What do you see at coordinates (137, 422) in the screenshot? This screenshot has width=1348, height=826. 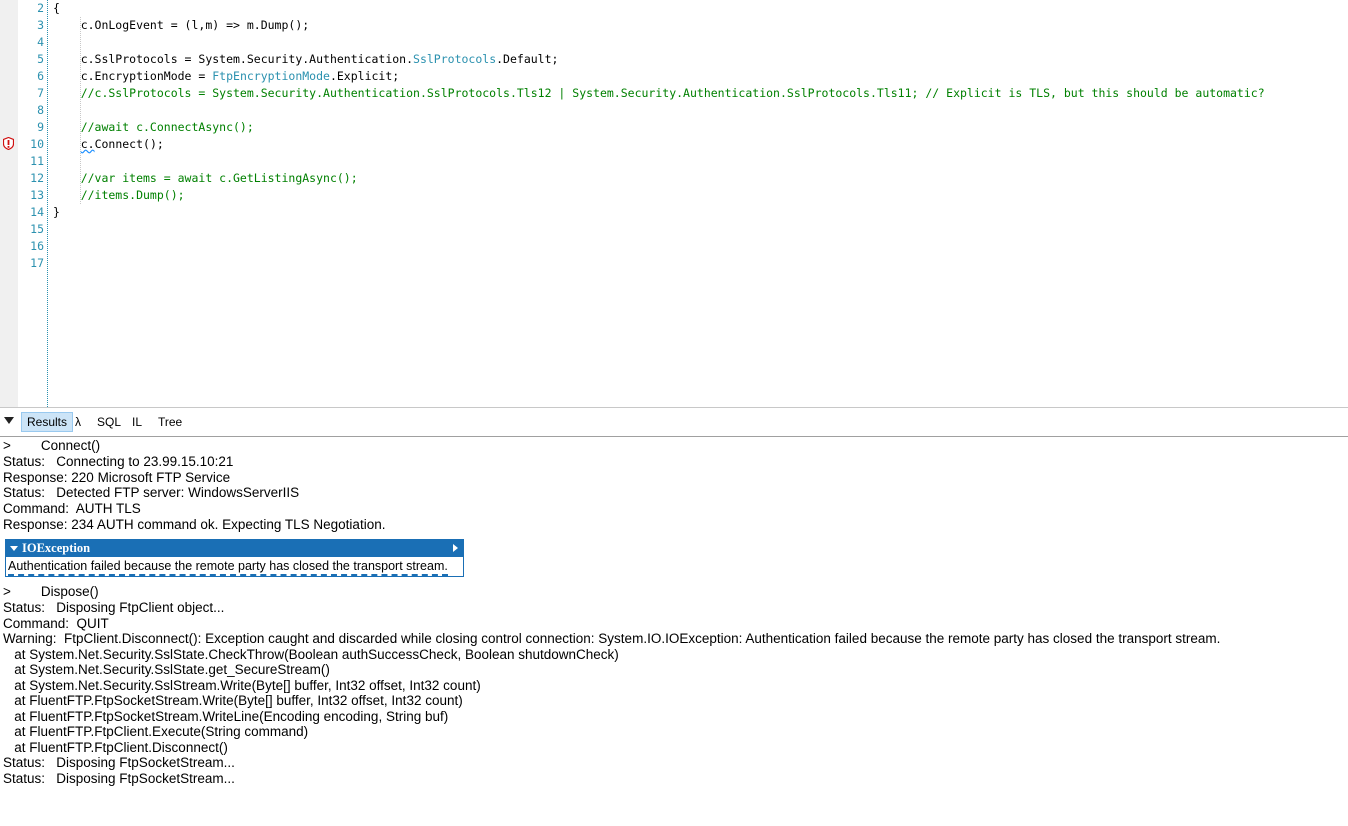 I see `tab-il: IL` at bounding box center [137, 422].